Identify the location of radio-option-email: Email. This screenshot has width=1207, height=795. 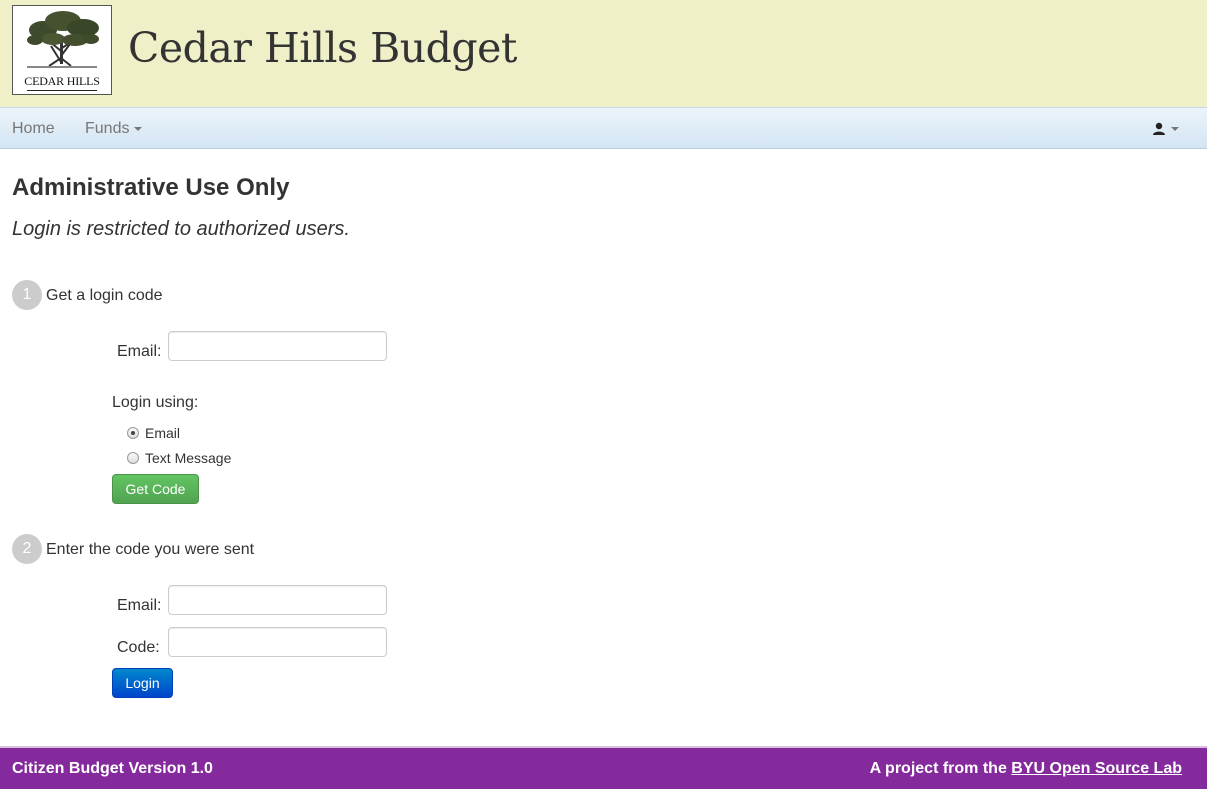
(153, 433).